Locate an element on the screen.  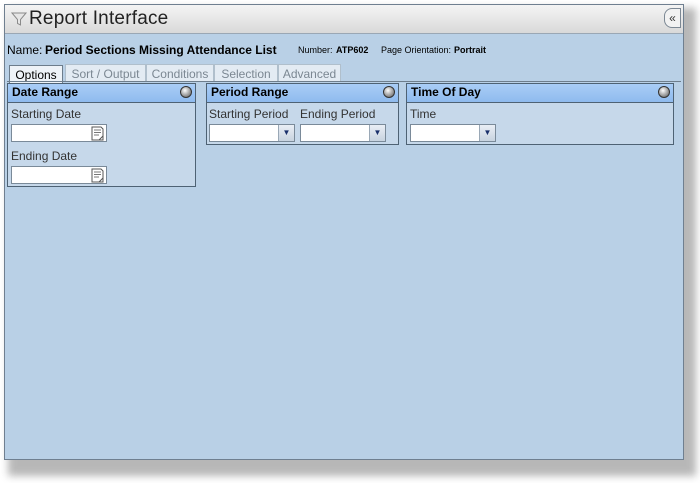
time-select: ▼ is located at coordinates (453, 133).